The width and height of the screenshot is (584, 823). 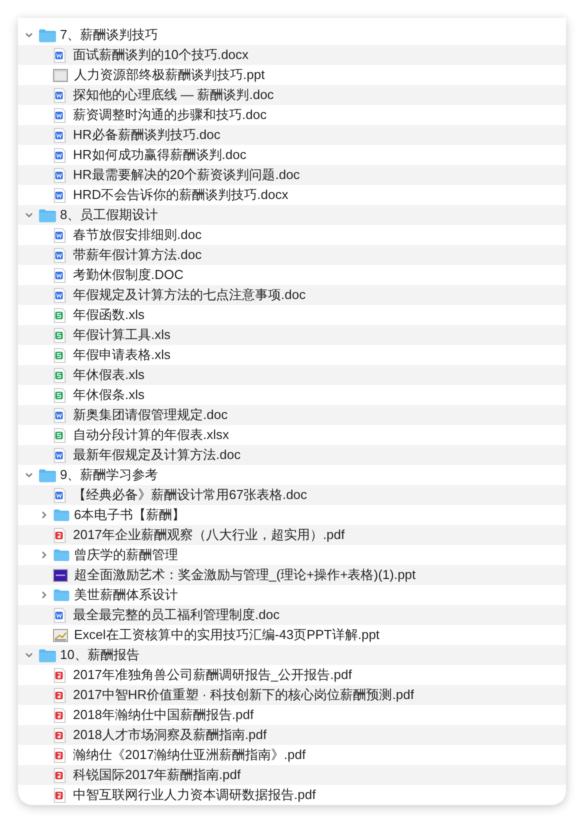 I want to click on window-icon, so click(x=60, y=75).